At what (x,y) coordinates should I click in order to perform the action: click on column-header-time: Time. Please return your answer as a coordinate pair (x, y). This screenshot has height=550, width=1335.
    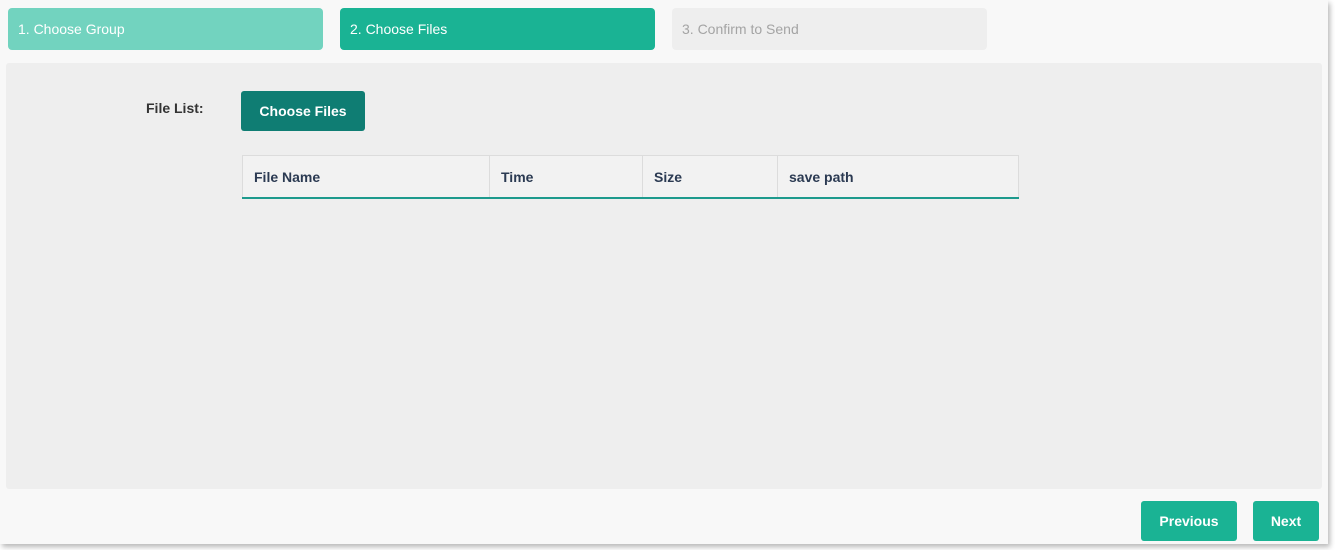
    Looking at the image, I should click on (566, 176).